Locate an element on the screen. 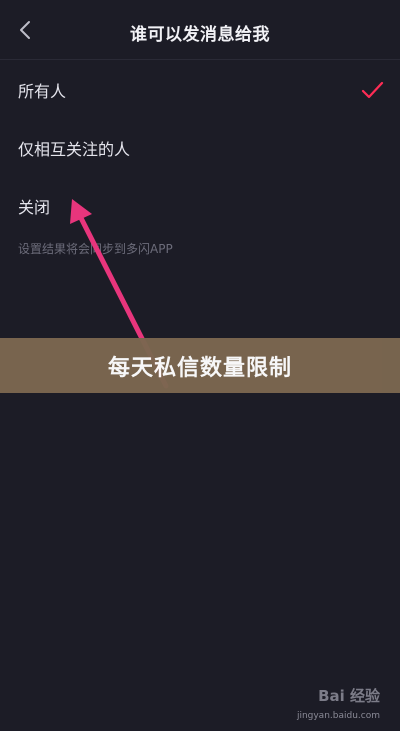  option-everyone: 所有人 is located at coordinates (200, 90).